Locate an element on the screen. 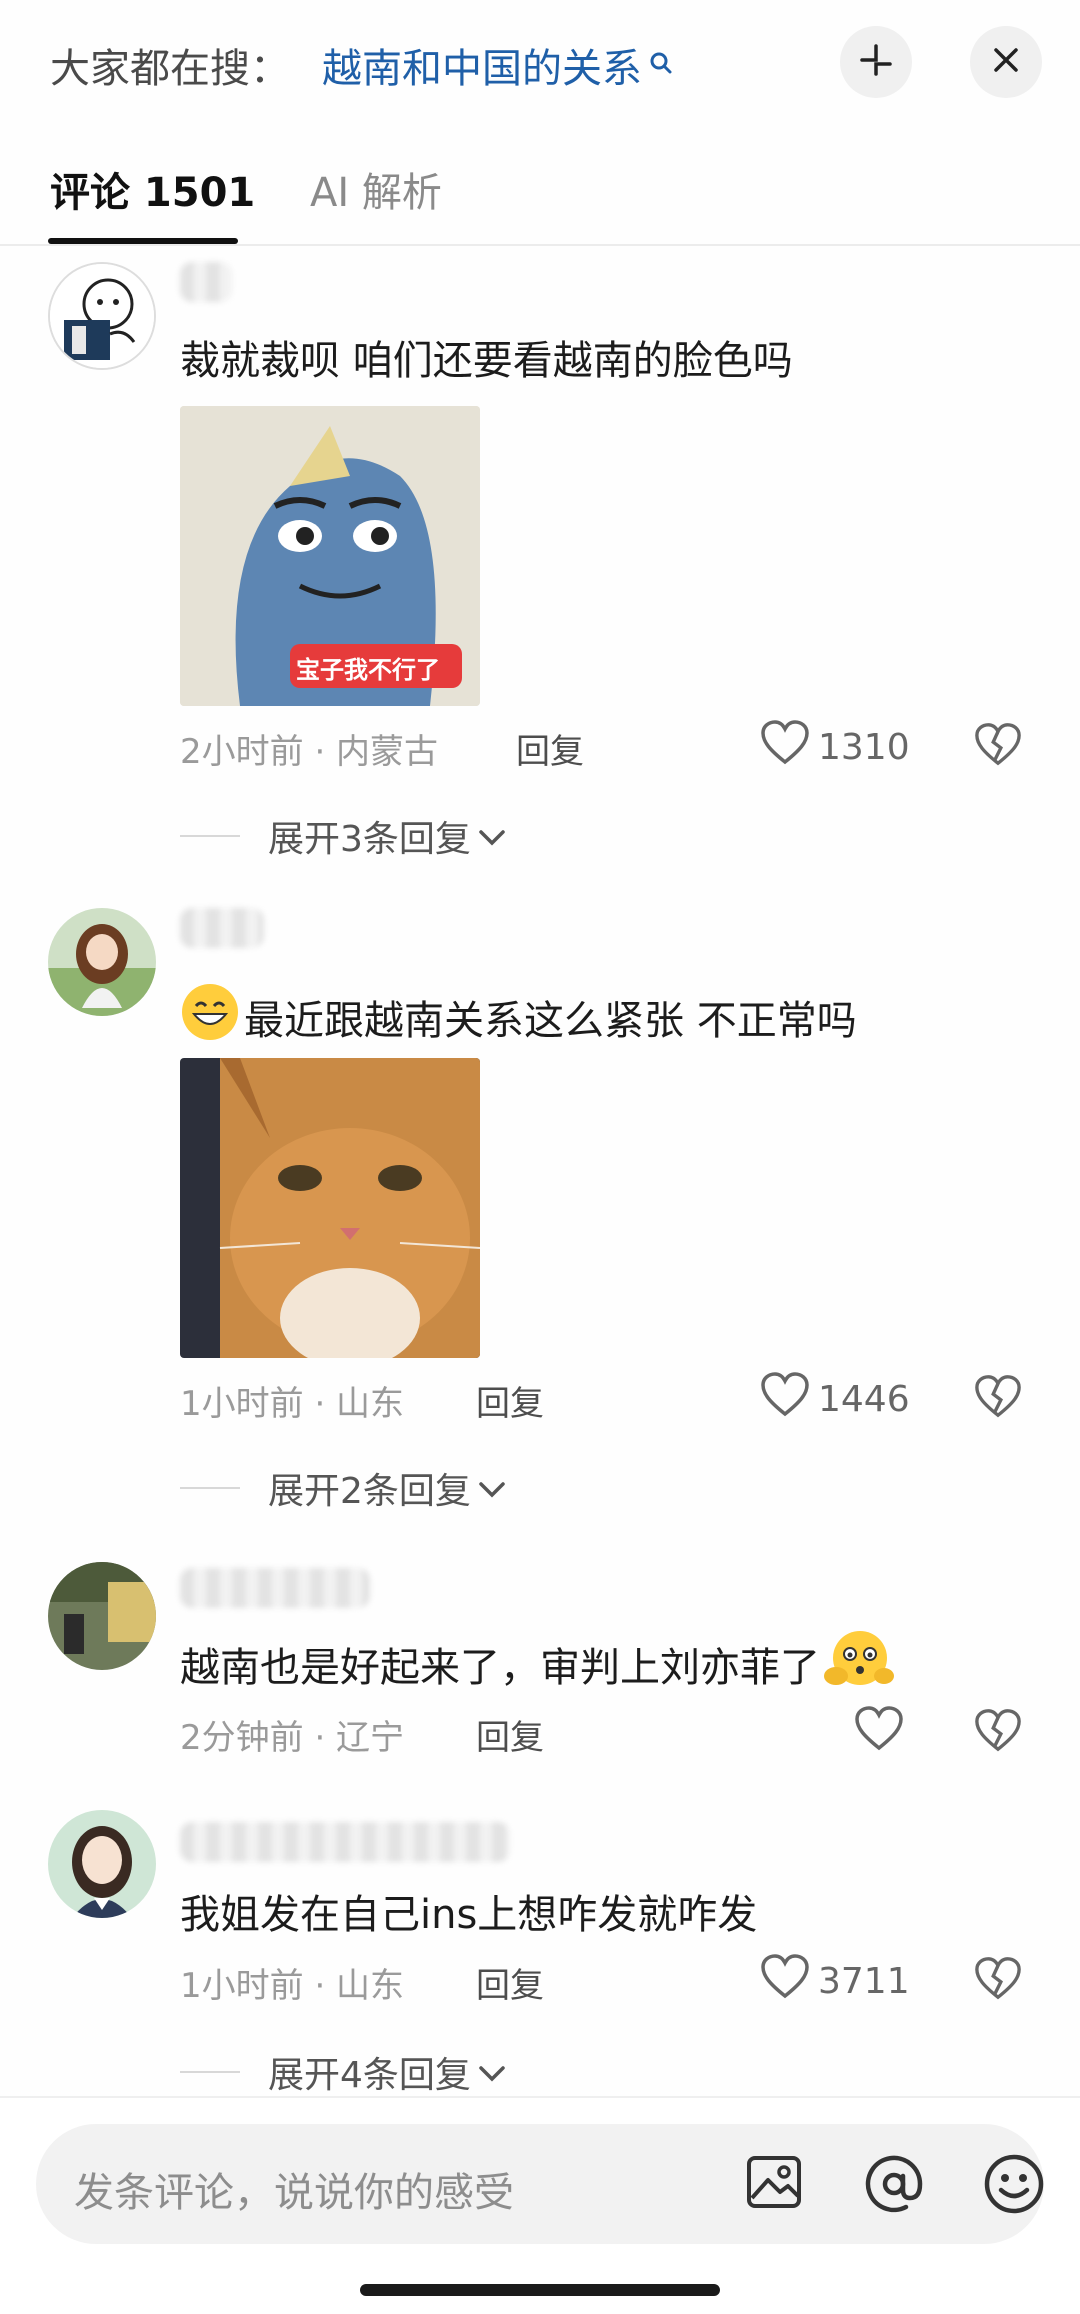  expand-replies-label: 展开4条回复 is located at coordinates (369, 2075).